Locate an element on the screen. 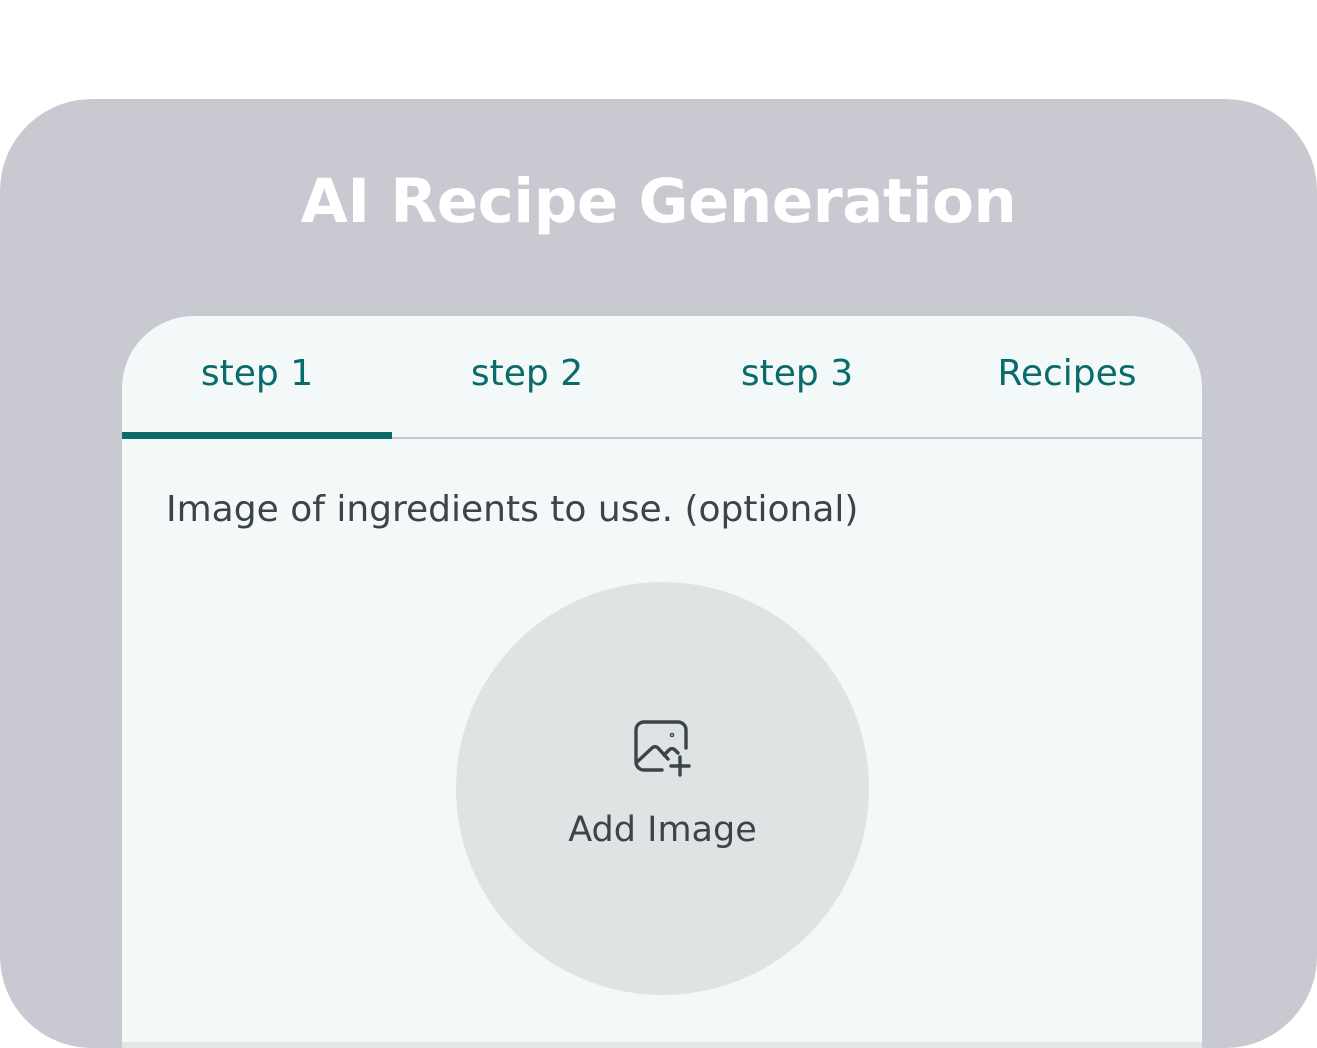 This screenshot has height=1048, width=1317. tab-step-2: step 2 is located at coordinates (527, 376).